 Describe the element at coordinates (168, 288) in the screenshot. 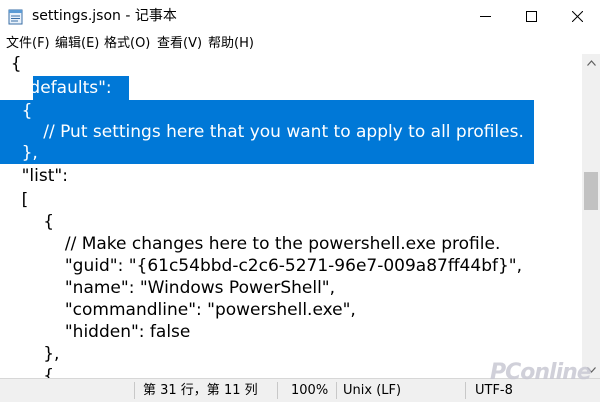

I see `code-line: "name": "Windows PowerShell",` at that location.